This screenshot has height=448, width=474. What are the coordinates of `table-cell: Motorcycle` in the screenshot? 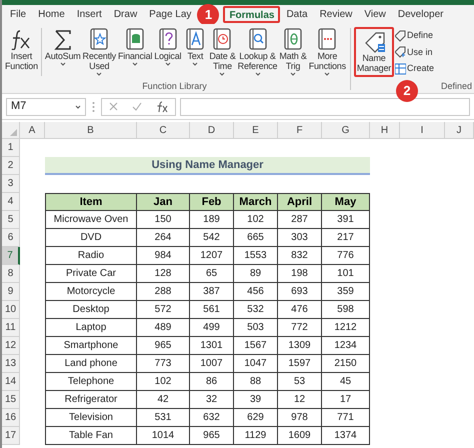 It's located at (91, 292).